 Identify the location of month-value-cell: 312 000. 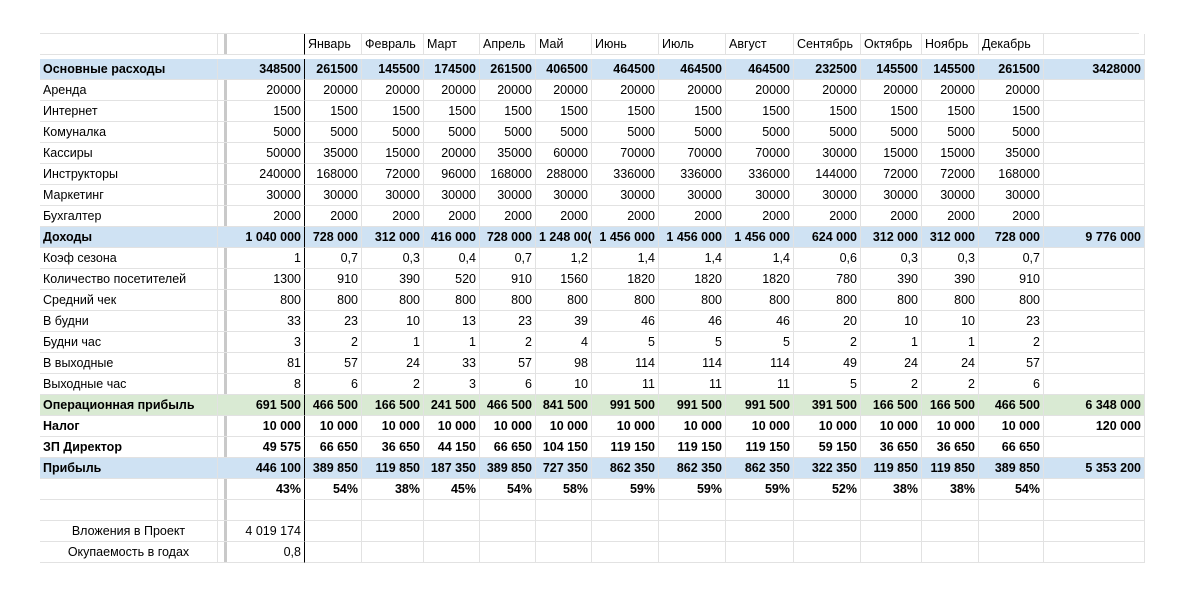
(950, 237).